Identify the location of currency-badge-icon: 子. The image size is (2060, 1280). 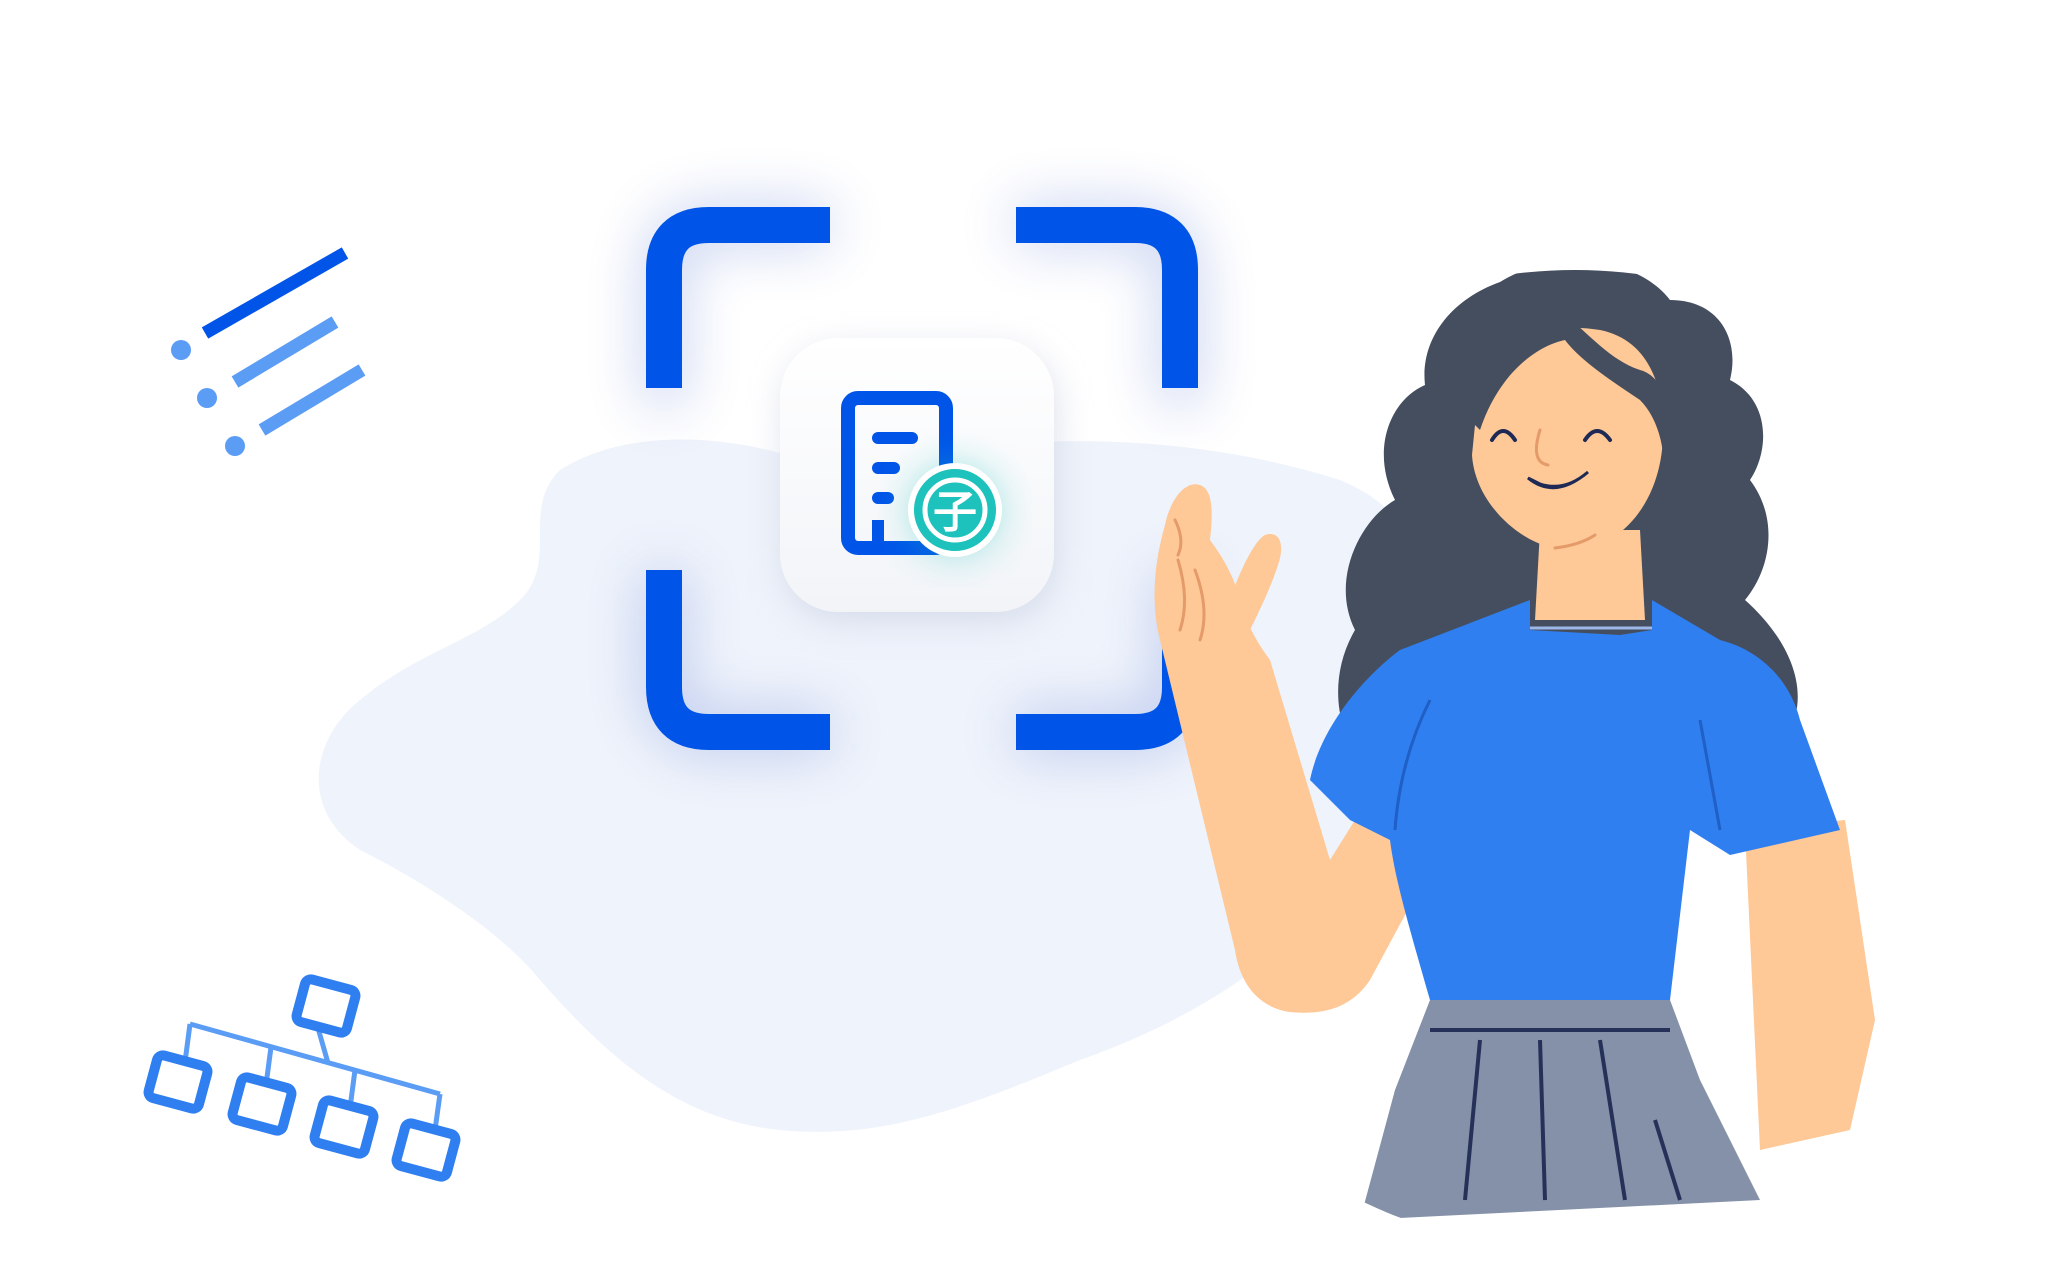
(955, 510).